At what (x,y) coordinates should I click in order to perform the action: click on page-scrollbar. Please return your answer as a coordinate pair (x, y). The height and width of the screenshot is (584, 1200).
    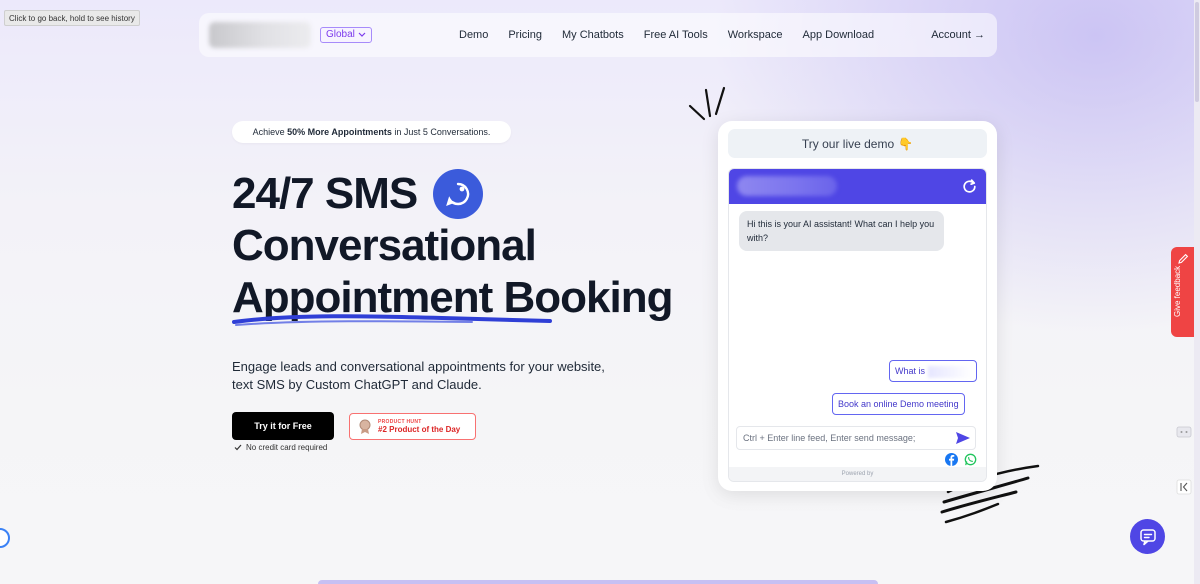
    Looking at the image, I should click on (1197, 292).